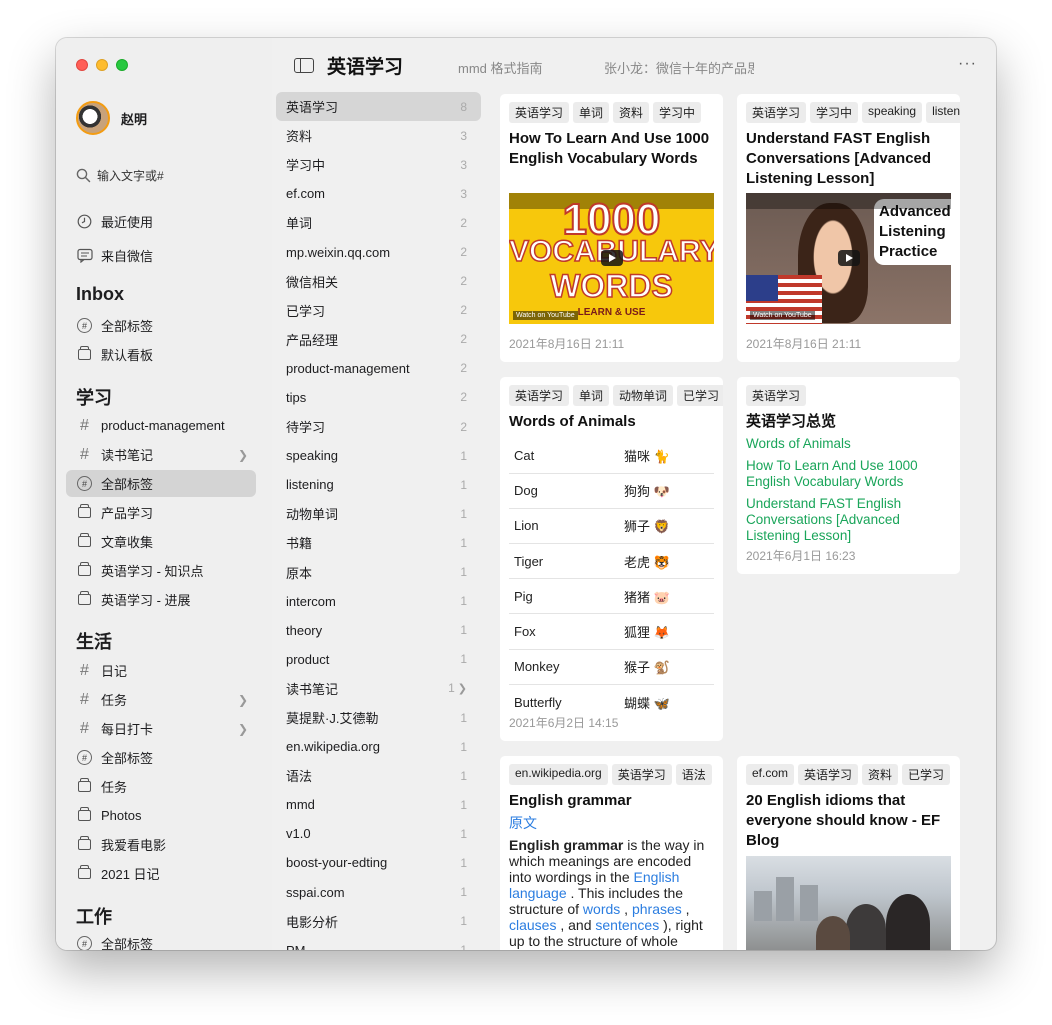  Describe the element at coordinates (943, 112) in the screenshot. I see `tag-chip: listening` at that location.